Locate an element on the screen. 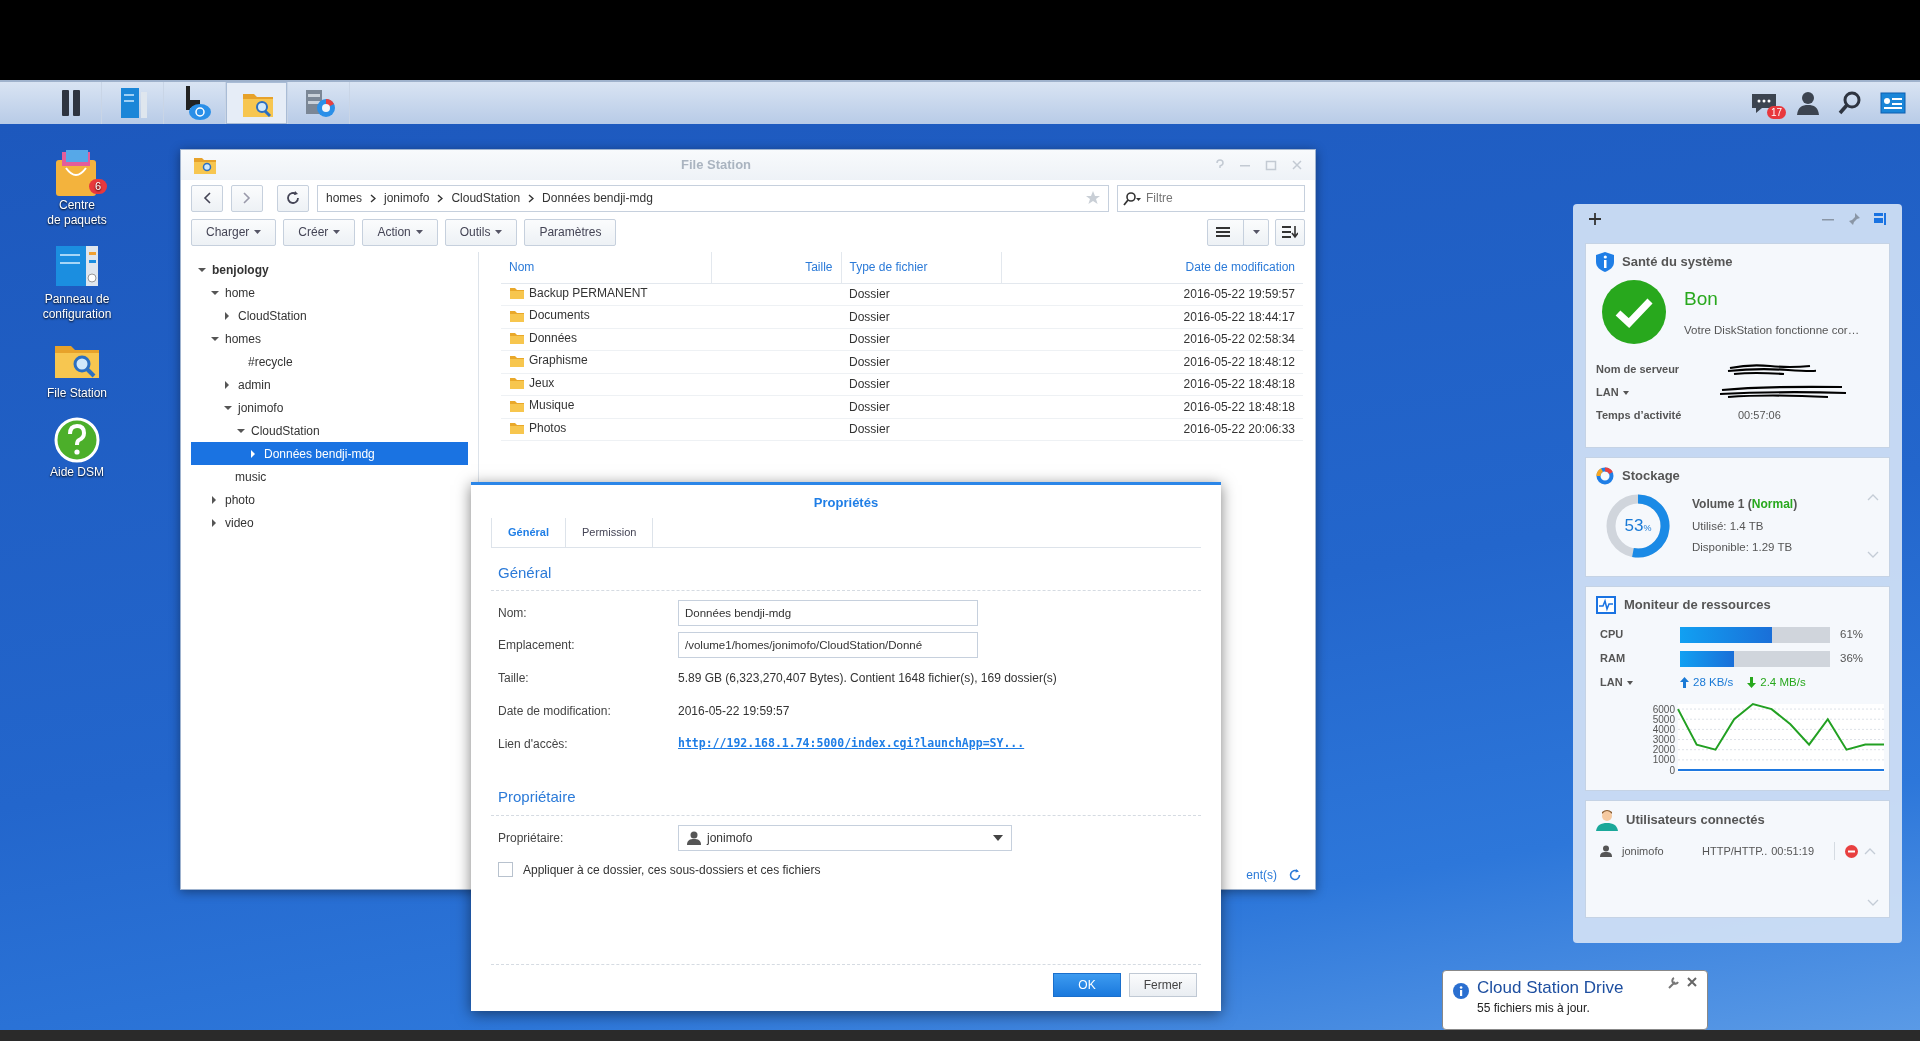  tree-item: homes is located at coordinates (329, 338).